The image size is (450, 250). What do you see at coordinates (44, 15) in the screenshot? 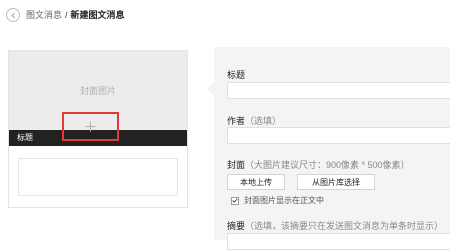
I see `breadcrumb-link-articles: 图文消息` at bounding box center [44, 15].